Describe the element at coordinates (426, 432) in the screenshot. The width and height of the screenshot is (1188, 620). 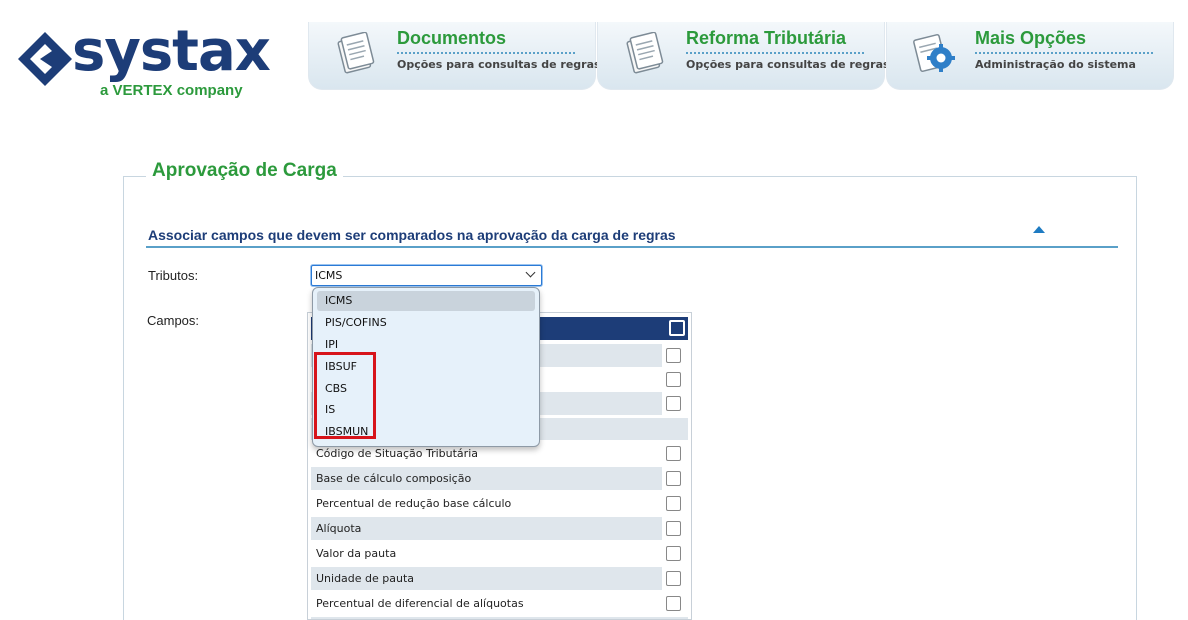
I see `dropdown-option-ibsmun: IBSMUN` at that location.